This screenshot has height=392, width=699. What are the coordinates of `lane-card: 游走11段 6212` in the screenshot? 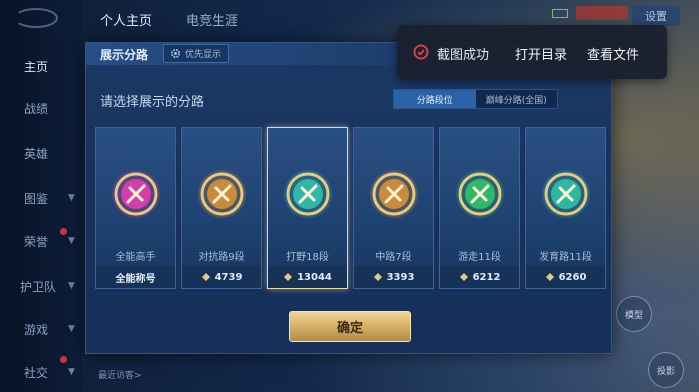 It's located at (479, 208).